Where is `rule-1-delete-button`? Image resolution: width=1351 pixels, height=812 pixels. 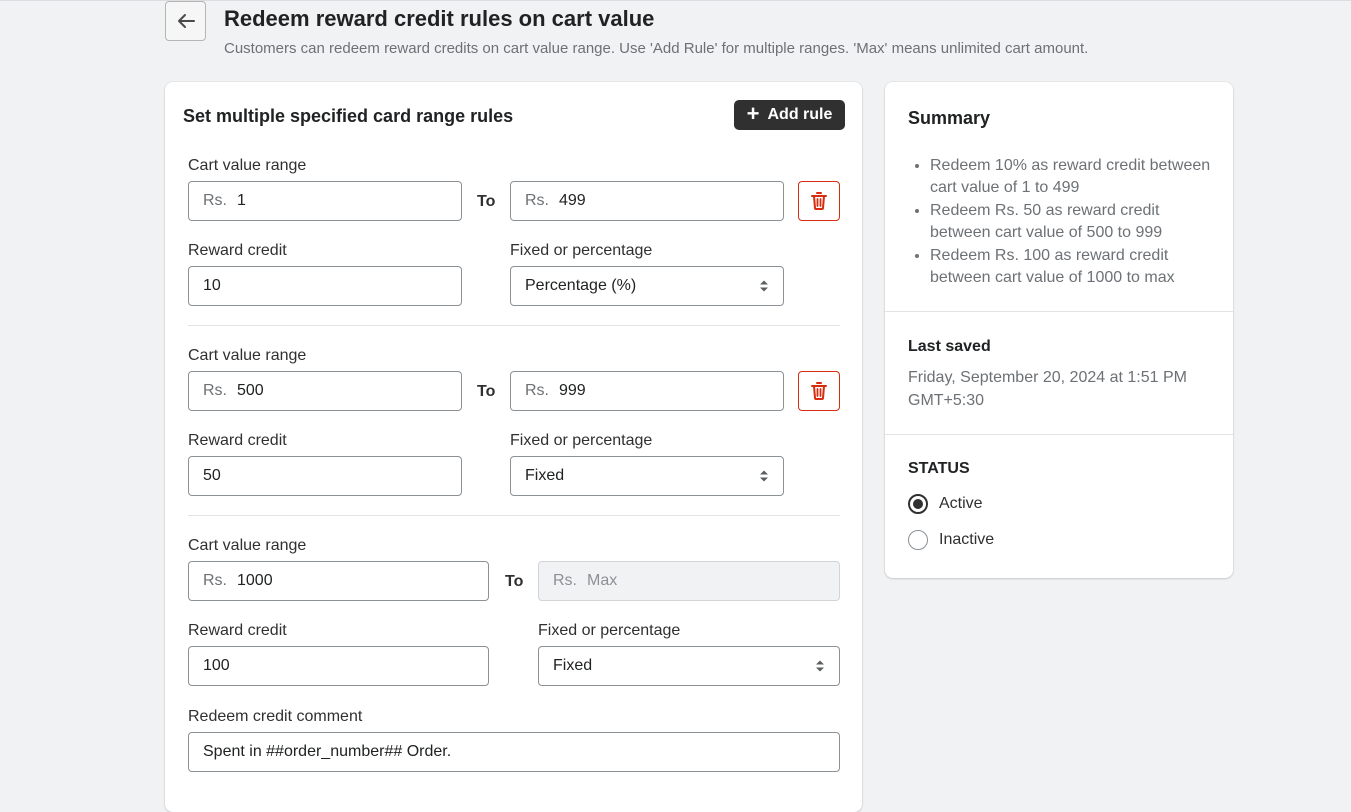
rule-1-delete-button is located at coordinates (819, 201).